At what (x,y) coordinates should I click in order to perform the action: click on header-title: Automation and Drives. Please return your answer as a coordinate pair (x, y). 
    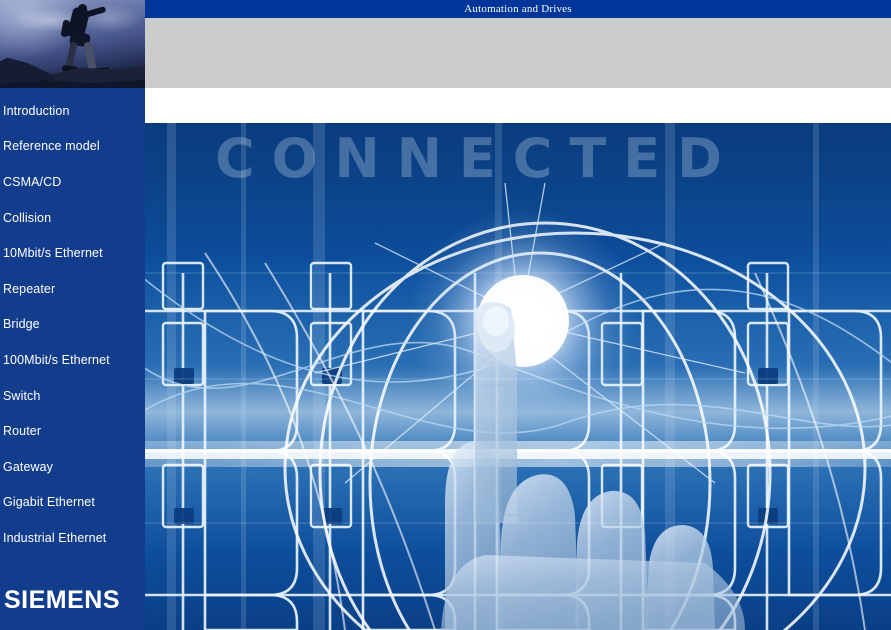
    Looking at the image, I should click on (518, 9).